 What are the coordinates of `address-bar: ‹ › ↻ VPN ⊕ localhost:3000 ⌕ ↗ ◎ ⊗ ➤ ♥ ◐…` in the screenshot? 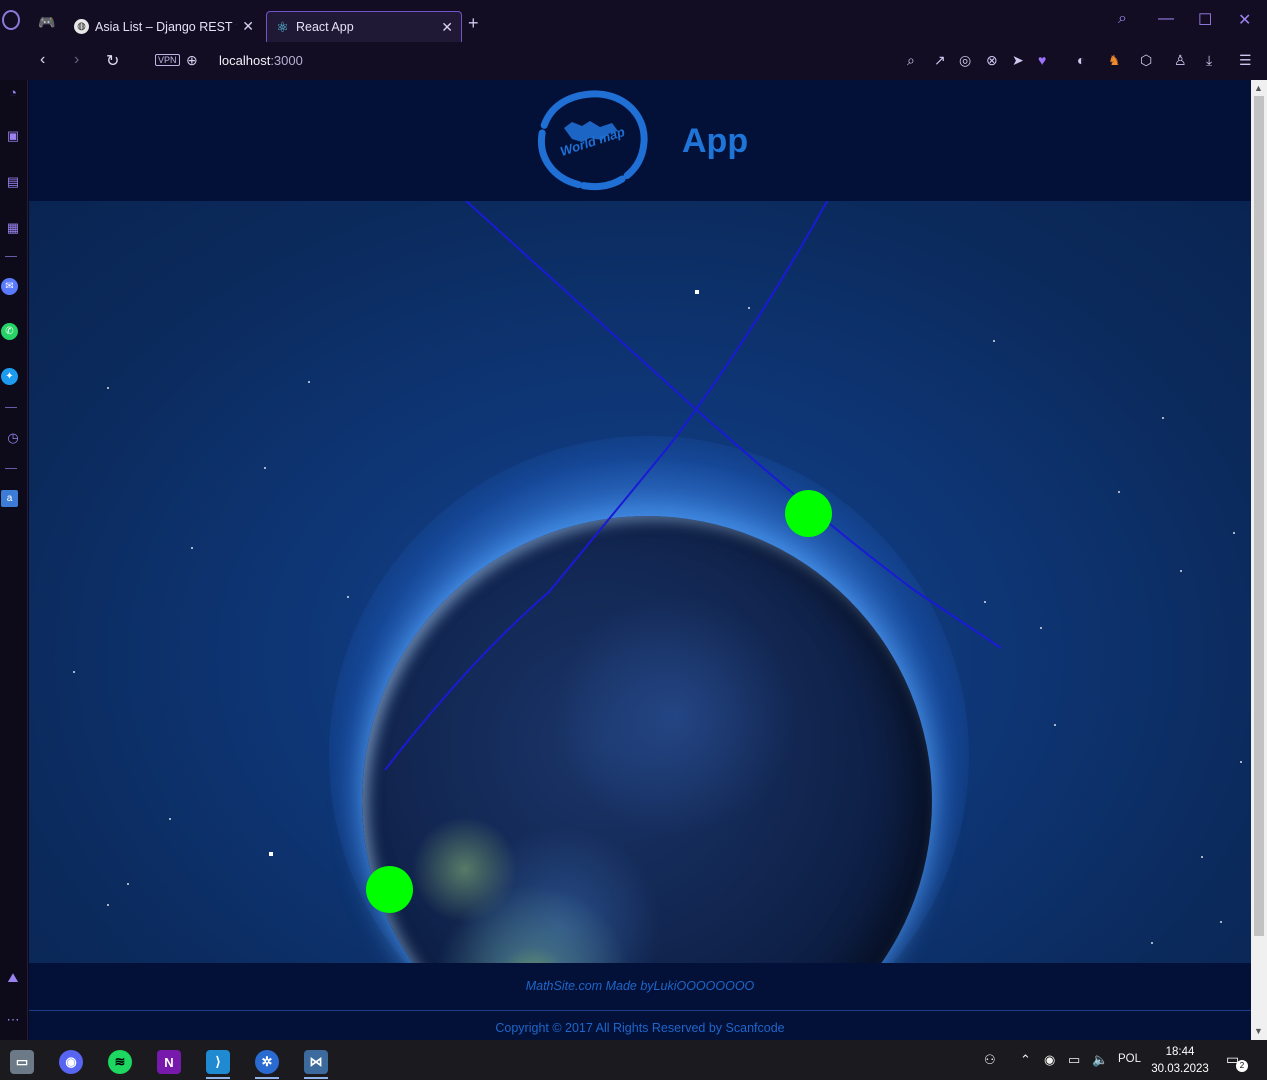 It's located at (633, 61).